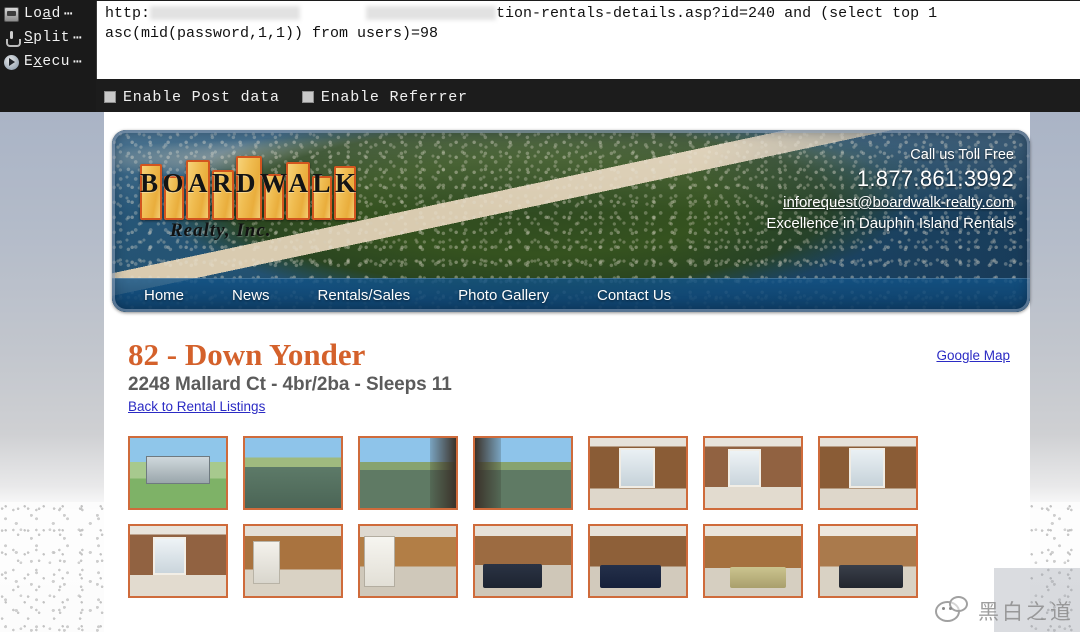  What do you see at coordinates (68, 14) in the screenshot?
I see `load-button-ellipsis: ⋯` at bounding box center [68, 14].